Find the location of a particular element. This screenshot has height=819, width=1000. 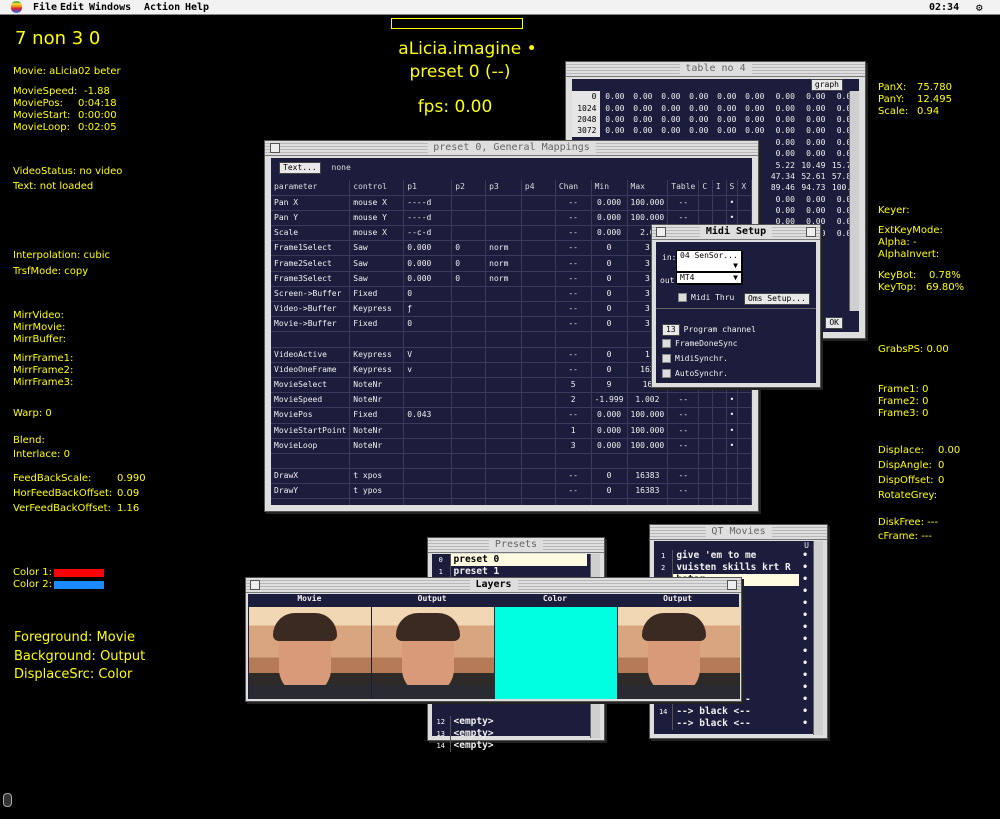

table-window-titlebar: table no 4 is located at coordinates (715, 69).